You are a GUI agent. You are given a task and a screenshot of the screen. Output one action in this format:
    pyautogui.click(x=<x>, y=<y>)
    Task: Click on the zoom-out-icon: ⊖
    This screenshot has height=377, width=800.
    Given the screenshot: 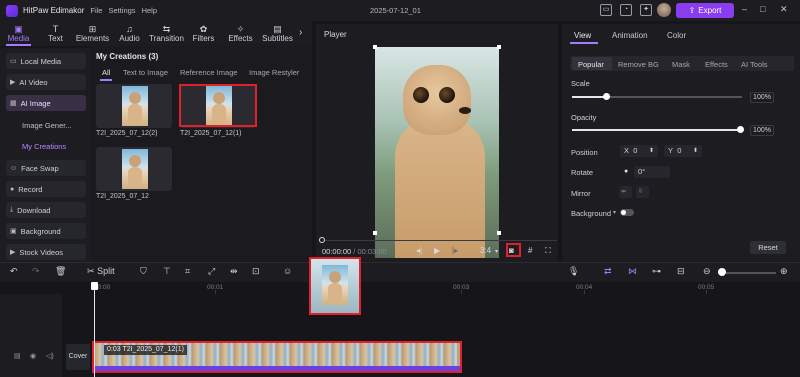 What is the action you would take?
    pyautogui.click(x=707, y=271)
    